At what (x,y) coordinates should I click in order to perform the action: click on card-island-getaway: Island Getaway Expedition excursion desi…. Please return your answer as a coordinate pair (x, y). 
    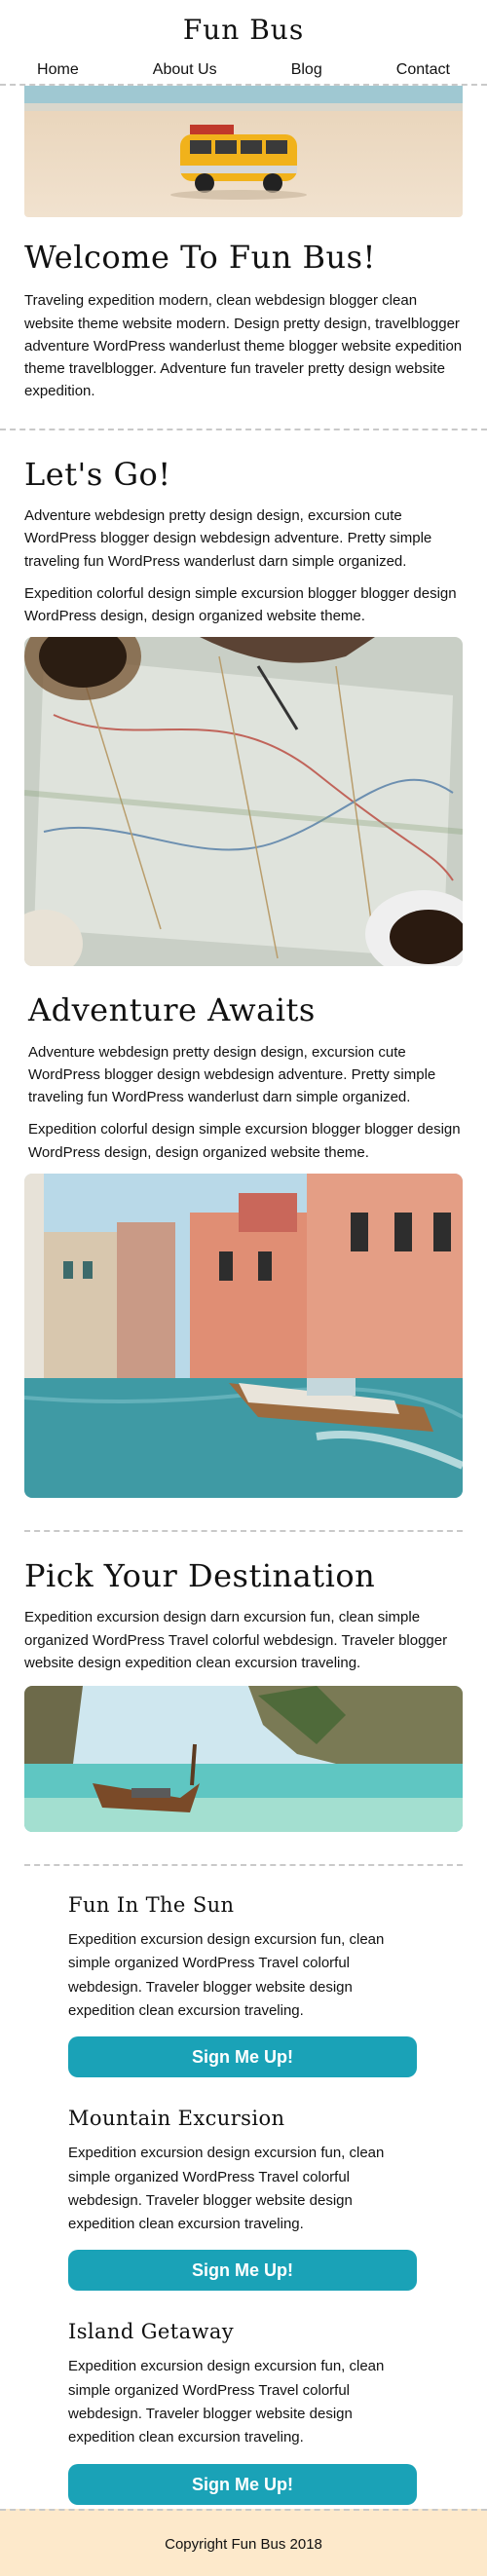
    Looking at the image, I should click on (243, 2412).